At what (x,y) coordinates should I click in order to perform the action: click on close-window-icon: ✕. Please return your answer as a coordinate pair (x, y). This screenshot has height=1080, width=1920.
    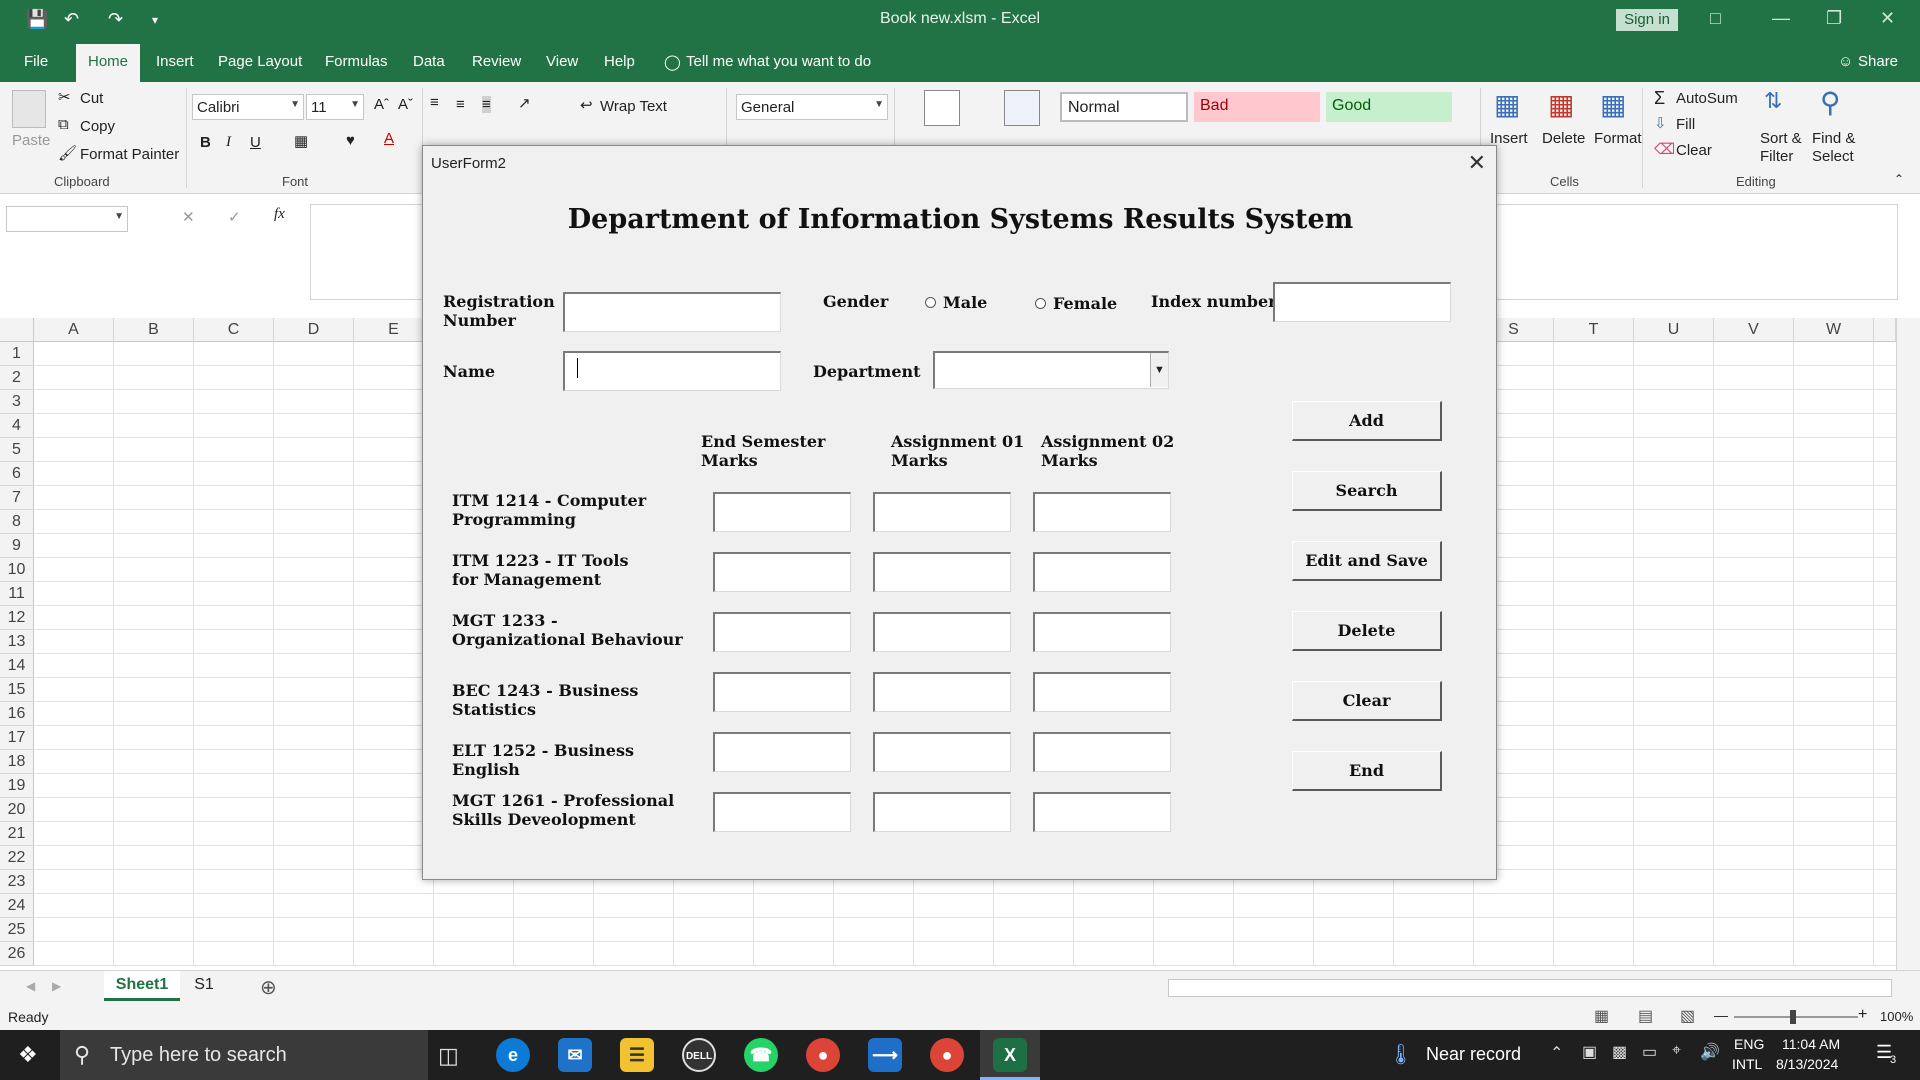
    Looking at the image, I should click on (1887, 18).